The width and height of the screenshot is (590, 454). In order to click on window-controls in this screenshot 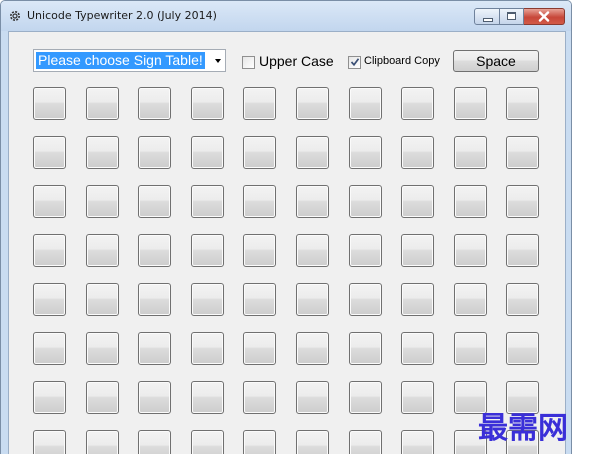, I will do `click(519, 16)`.